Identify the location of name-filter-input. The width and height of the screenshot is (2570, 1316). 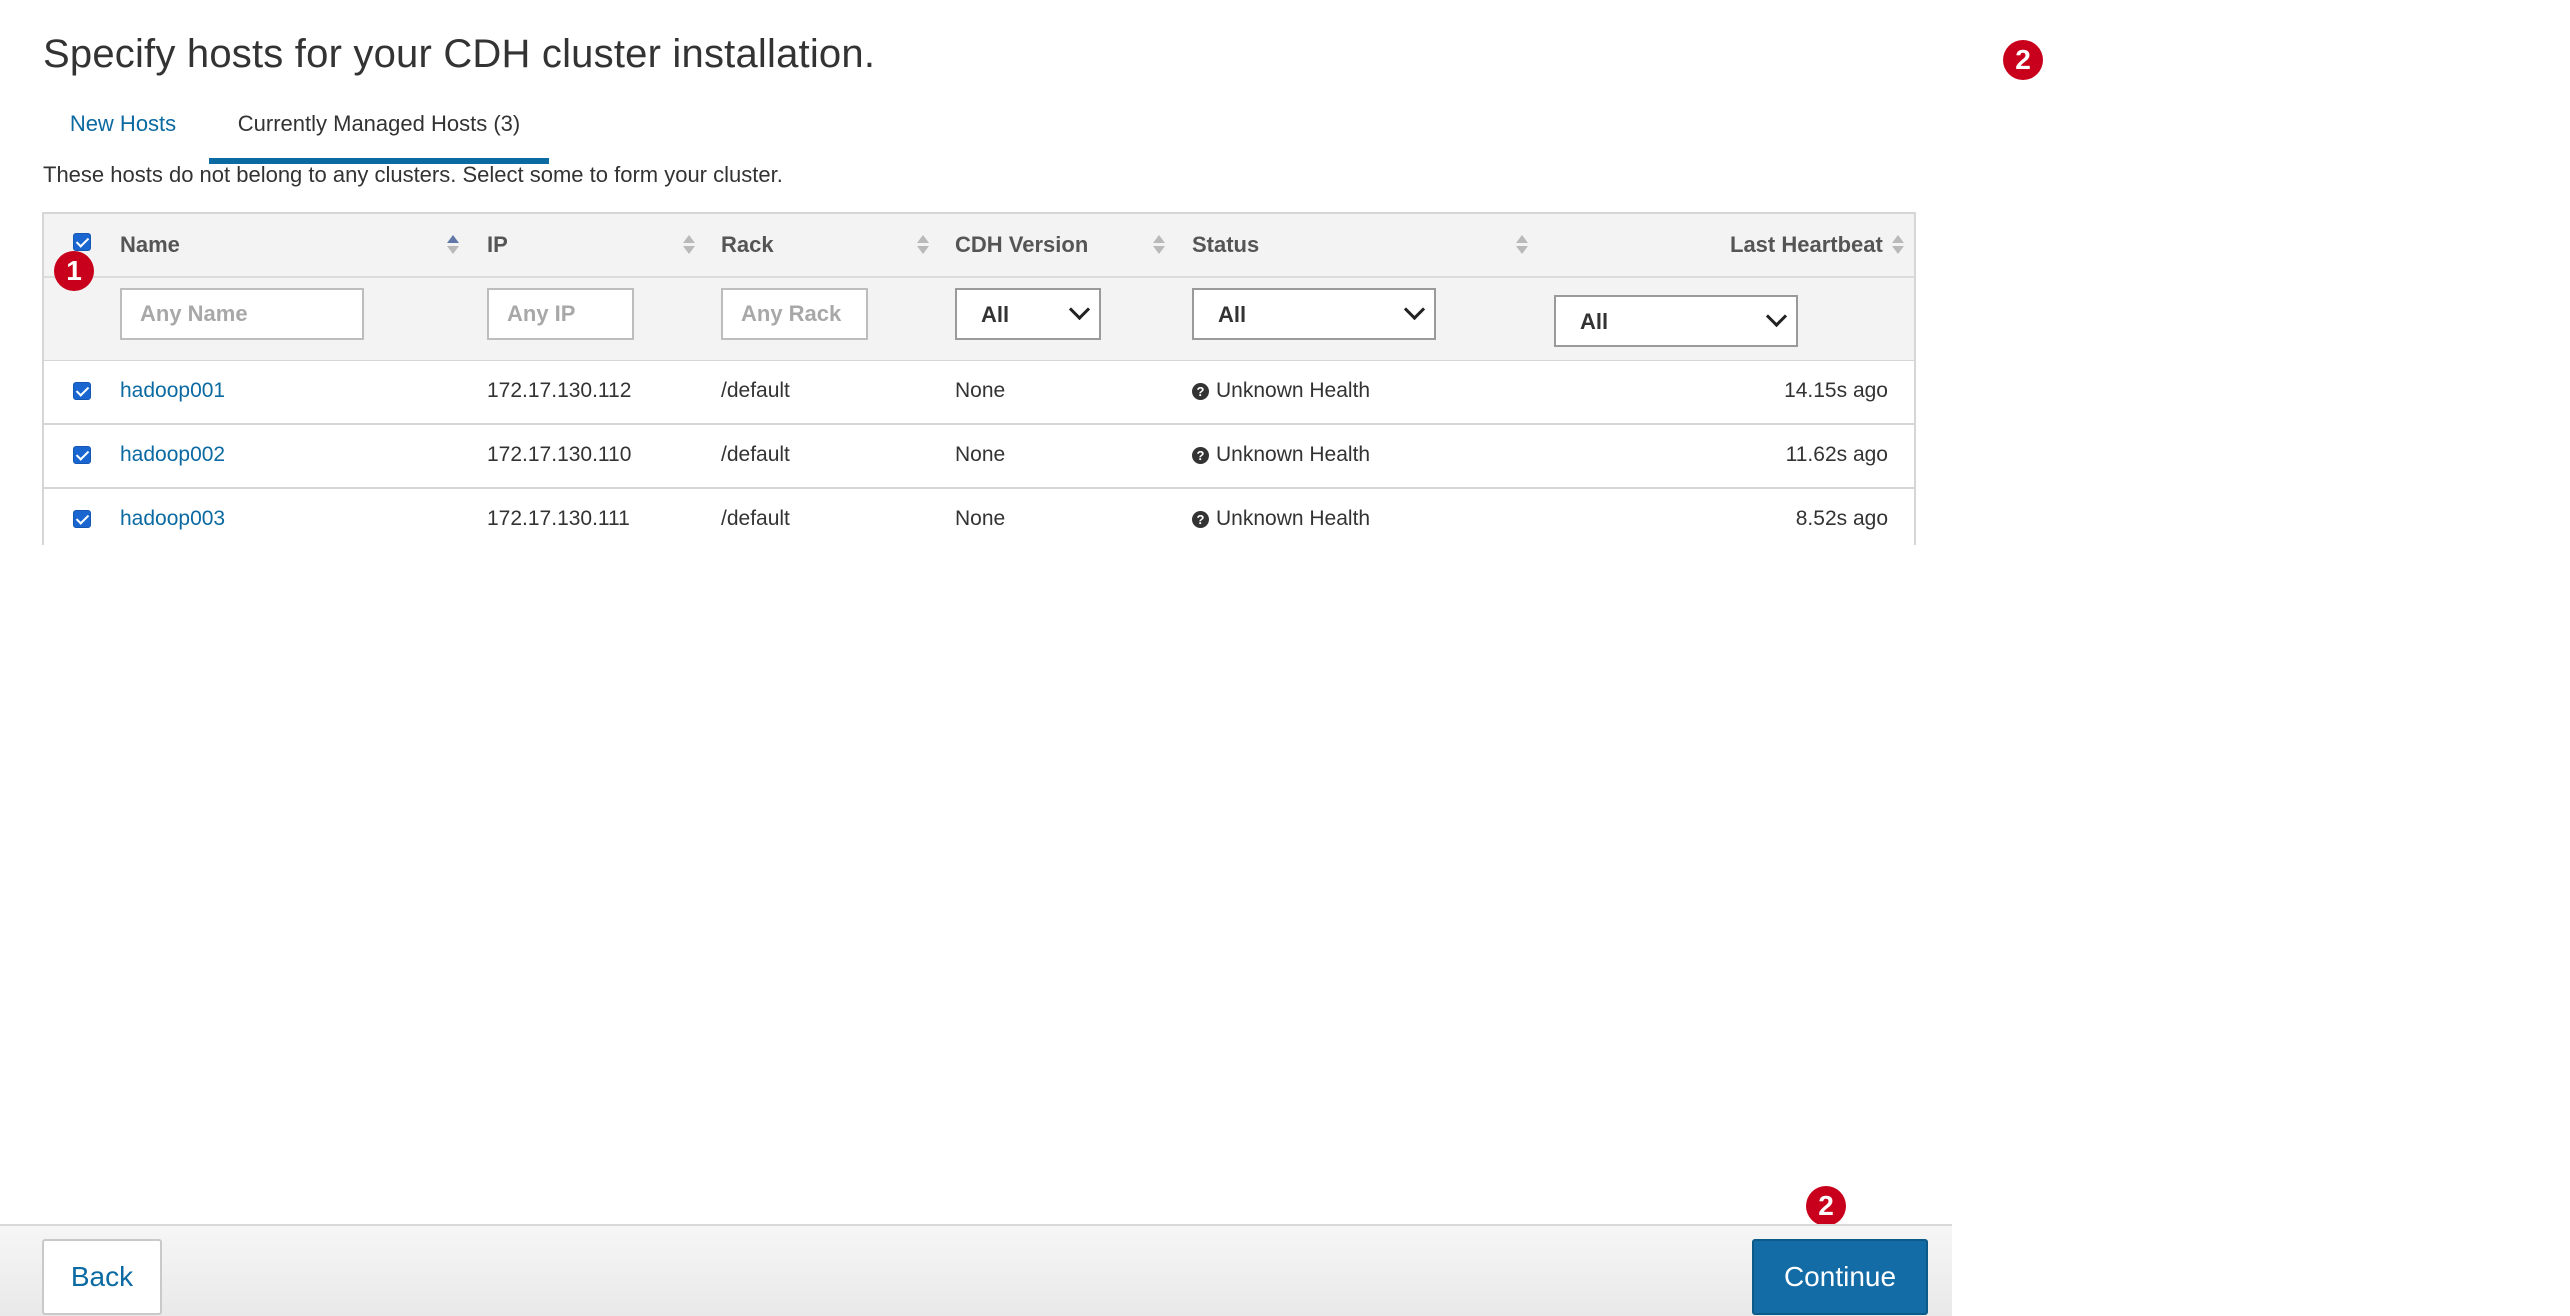
(242, 314).